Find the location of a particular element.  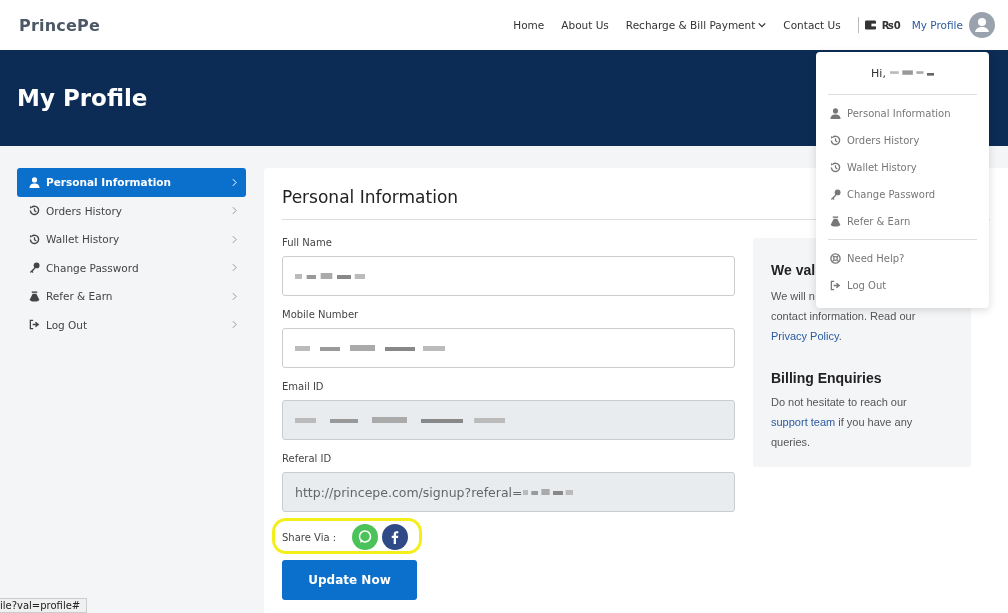

page-title: My Profile is located at coordinates (82, 98).